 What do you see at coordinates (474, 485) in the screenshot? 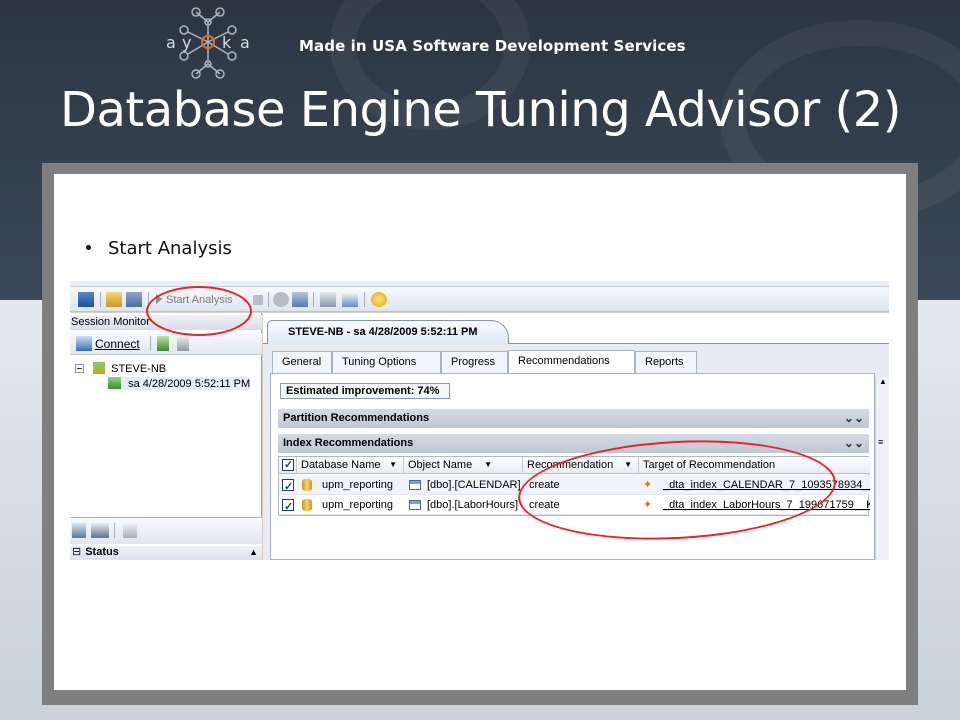
I see `cell-object: [dbo].[CALENDAR]` at bounding box center [474, 485].